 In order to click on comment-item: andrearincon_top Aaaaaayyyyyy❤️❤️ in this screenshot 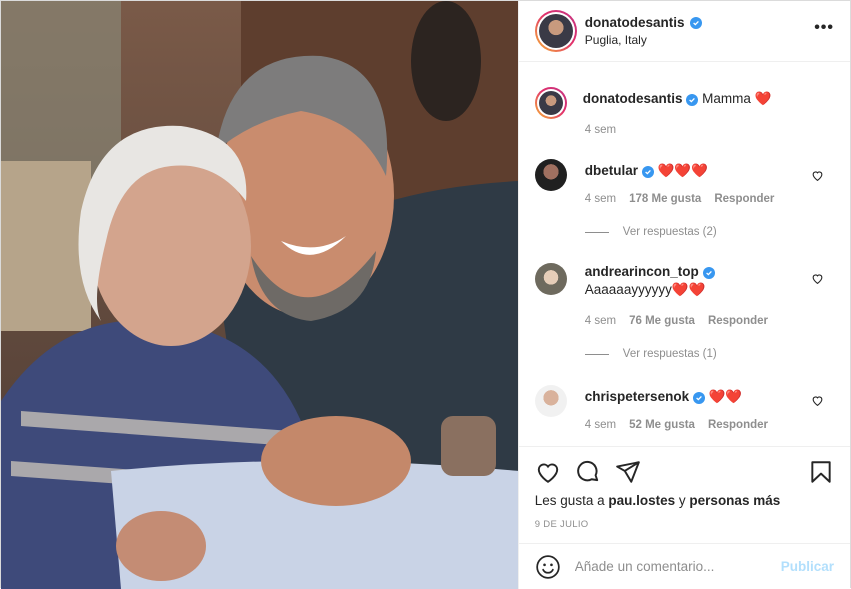, I will do `click(684, 281)`.